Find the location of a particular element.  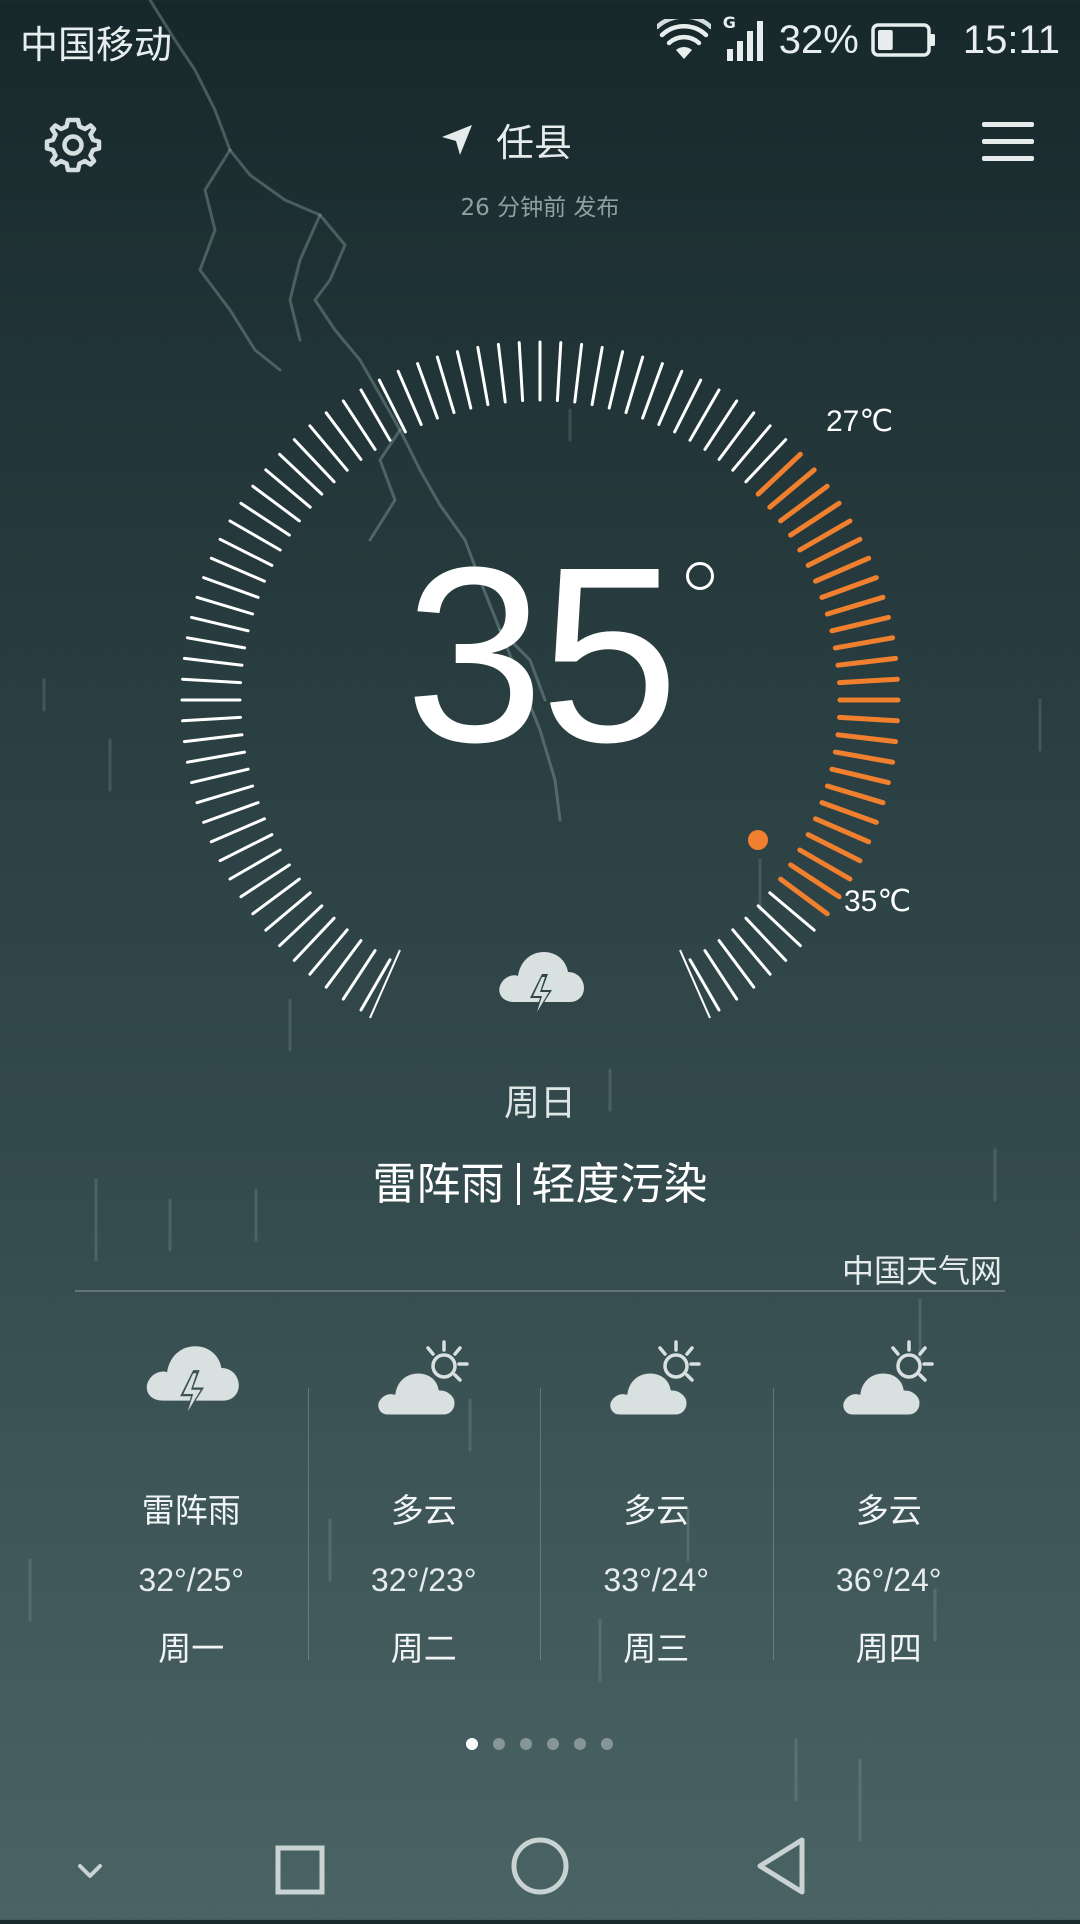

forecast-temperature-range: 32°/23° is located at coordinates (423, 1580).